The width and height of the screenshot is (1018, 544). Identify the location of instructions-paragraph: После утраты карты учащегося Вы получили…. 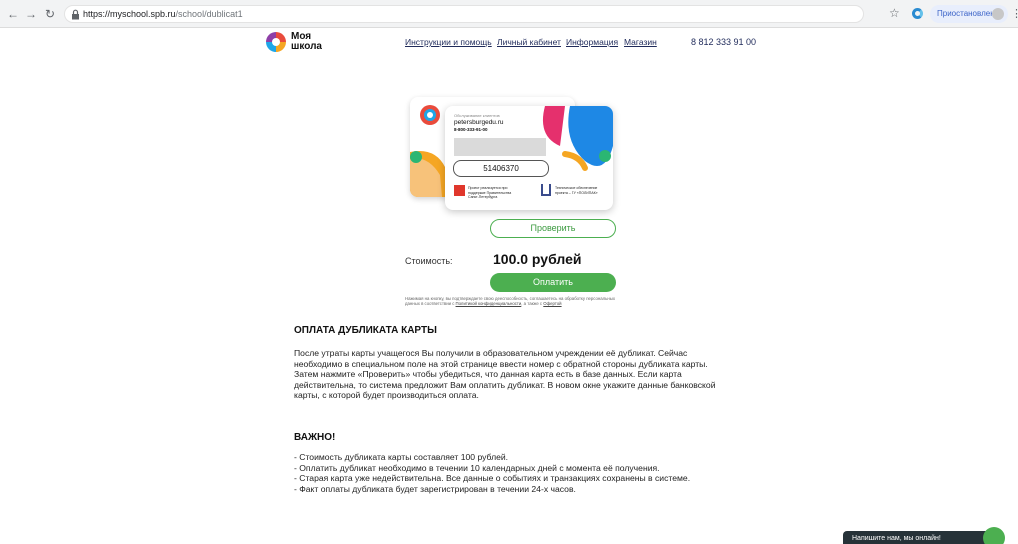
(505, 374).